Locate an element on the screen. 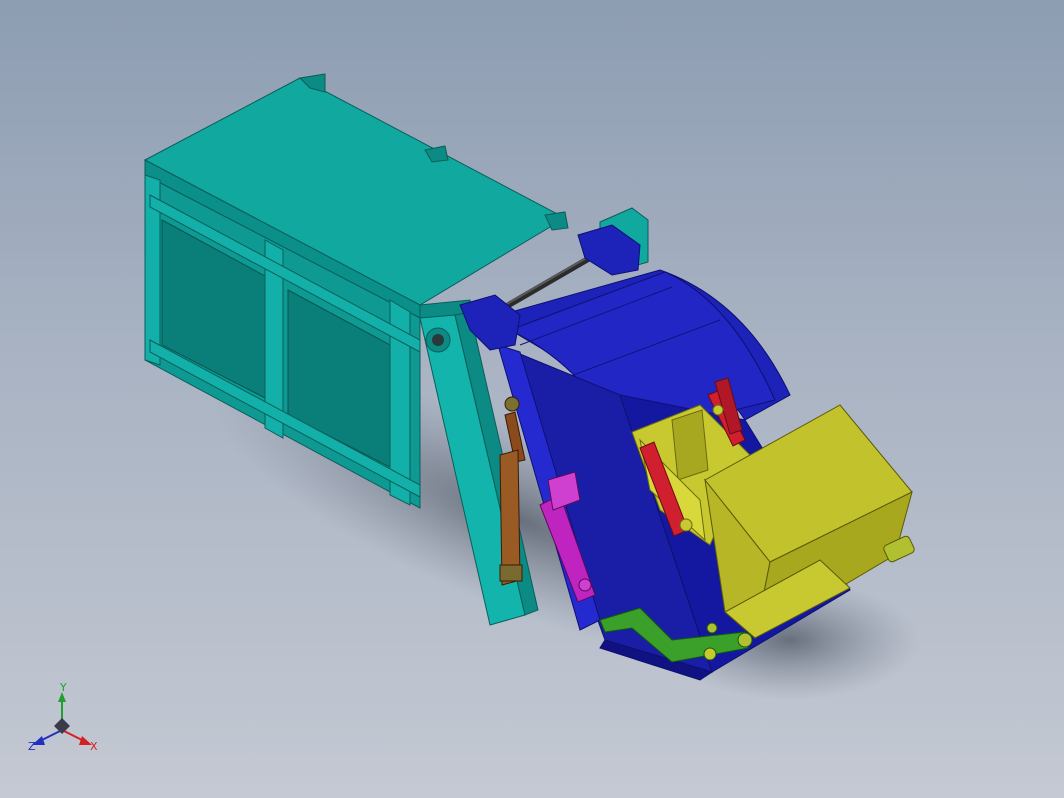 The height and width of the screenshot is (798, 1064). triad-origin-icon is located at coordinates (62, 726).